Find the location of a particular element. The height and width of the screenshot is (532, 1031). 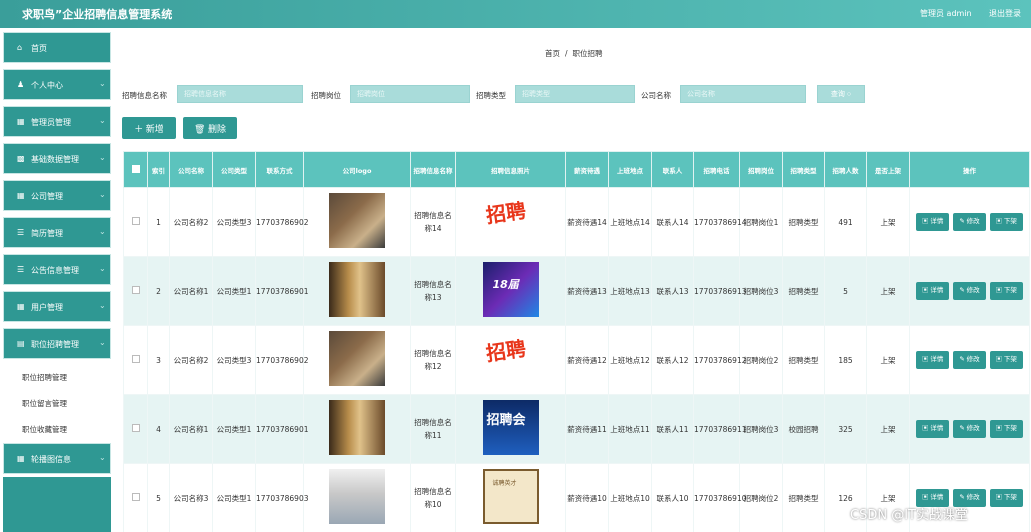

sidebar-item-4: ▦ 公司管理 ⌄ is located at coordinates (57, 195).